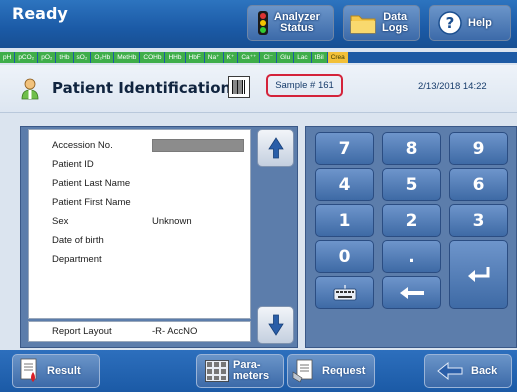  I want to click on sample-number: Sample # 161, so click(304, 85).